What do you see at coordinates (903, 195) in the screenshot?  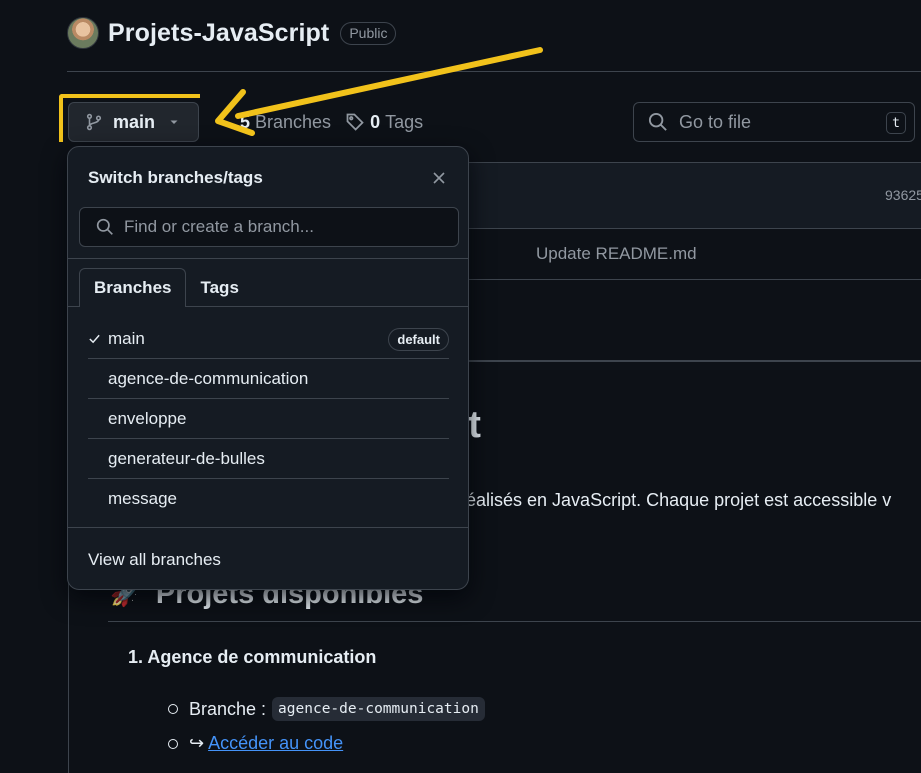 I see `commit-hash: 93625` at bounding box center [903, 195].